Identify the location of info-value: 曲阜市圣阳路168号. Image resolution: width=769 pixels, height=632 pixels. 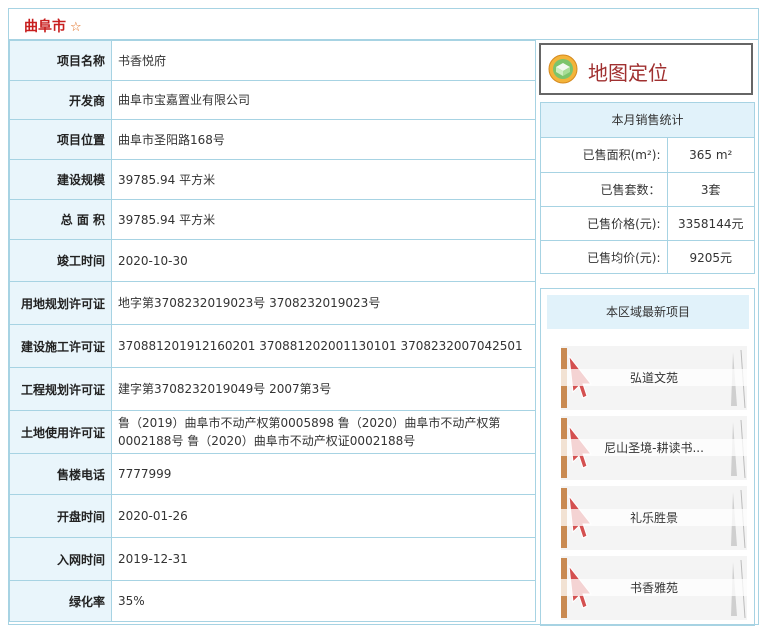
(323, 139).